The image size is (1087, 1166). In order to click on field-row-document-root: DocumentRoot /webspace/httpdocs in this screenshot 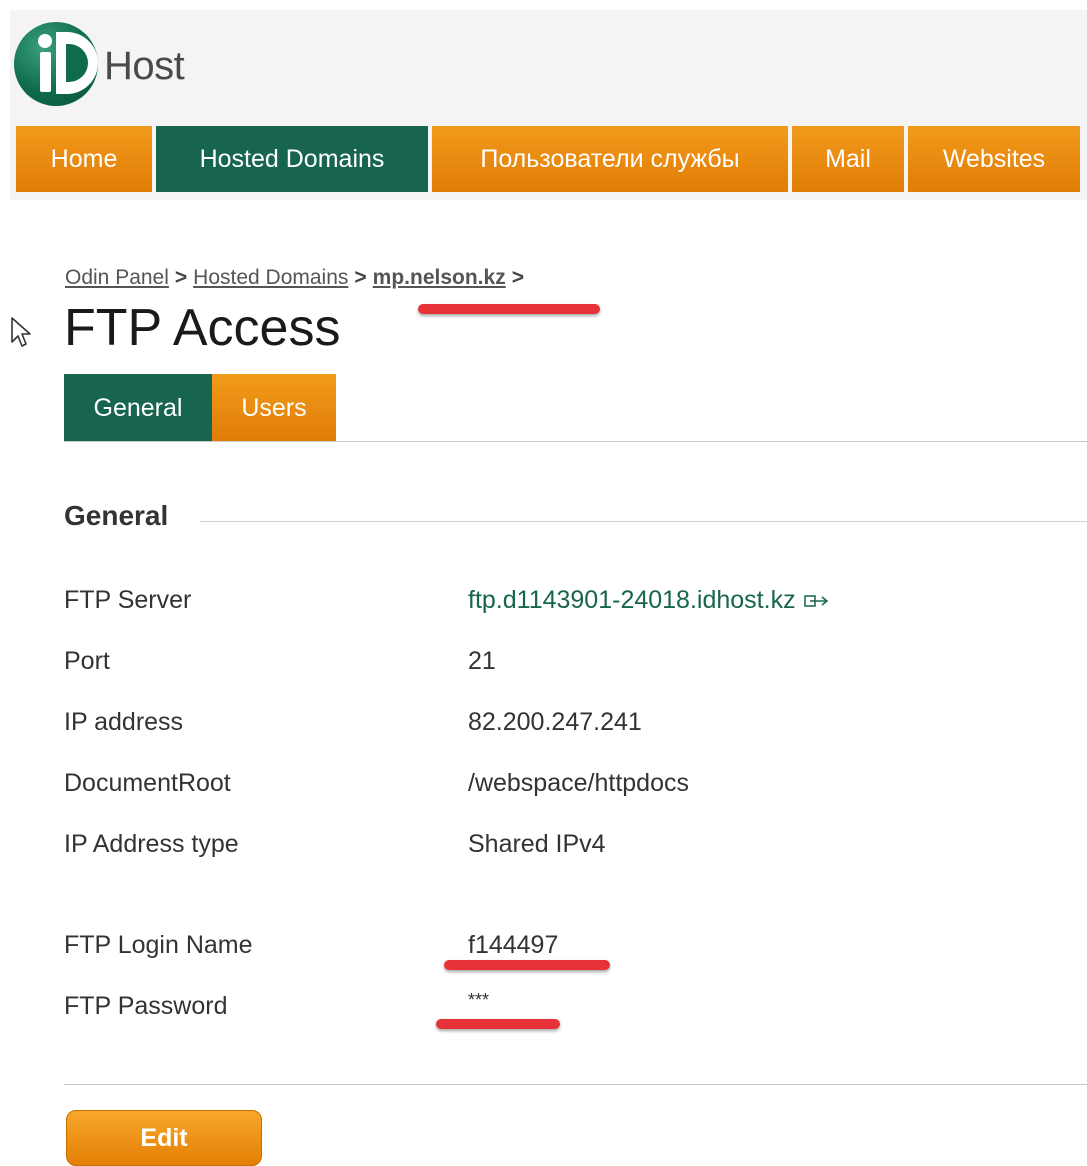, I will do `click(564, 789)`.